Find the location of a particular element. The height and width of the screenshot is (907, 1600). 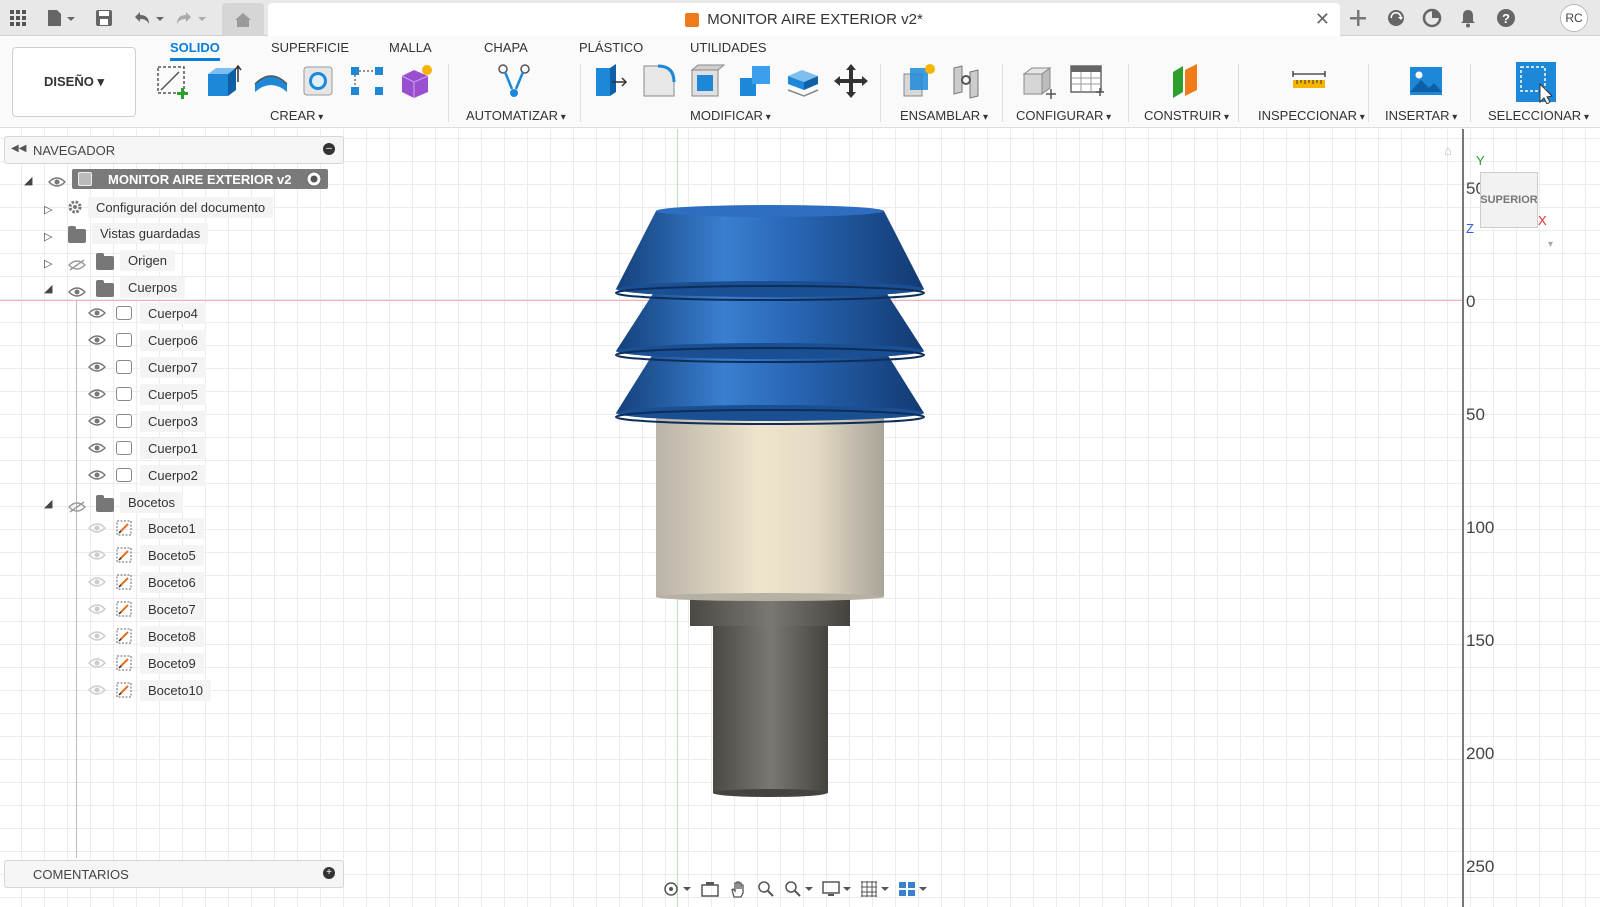

tree-item-sketch: Boceto7 is located at coordinates (172, 609).